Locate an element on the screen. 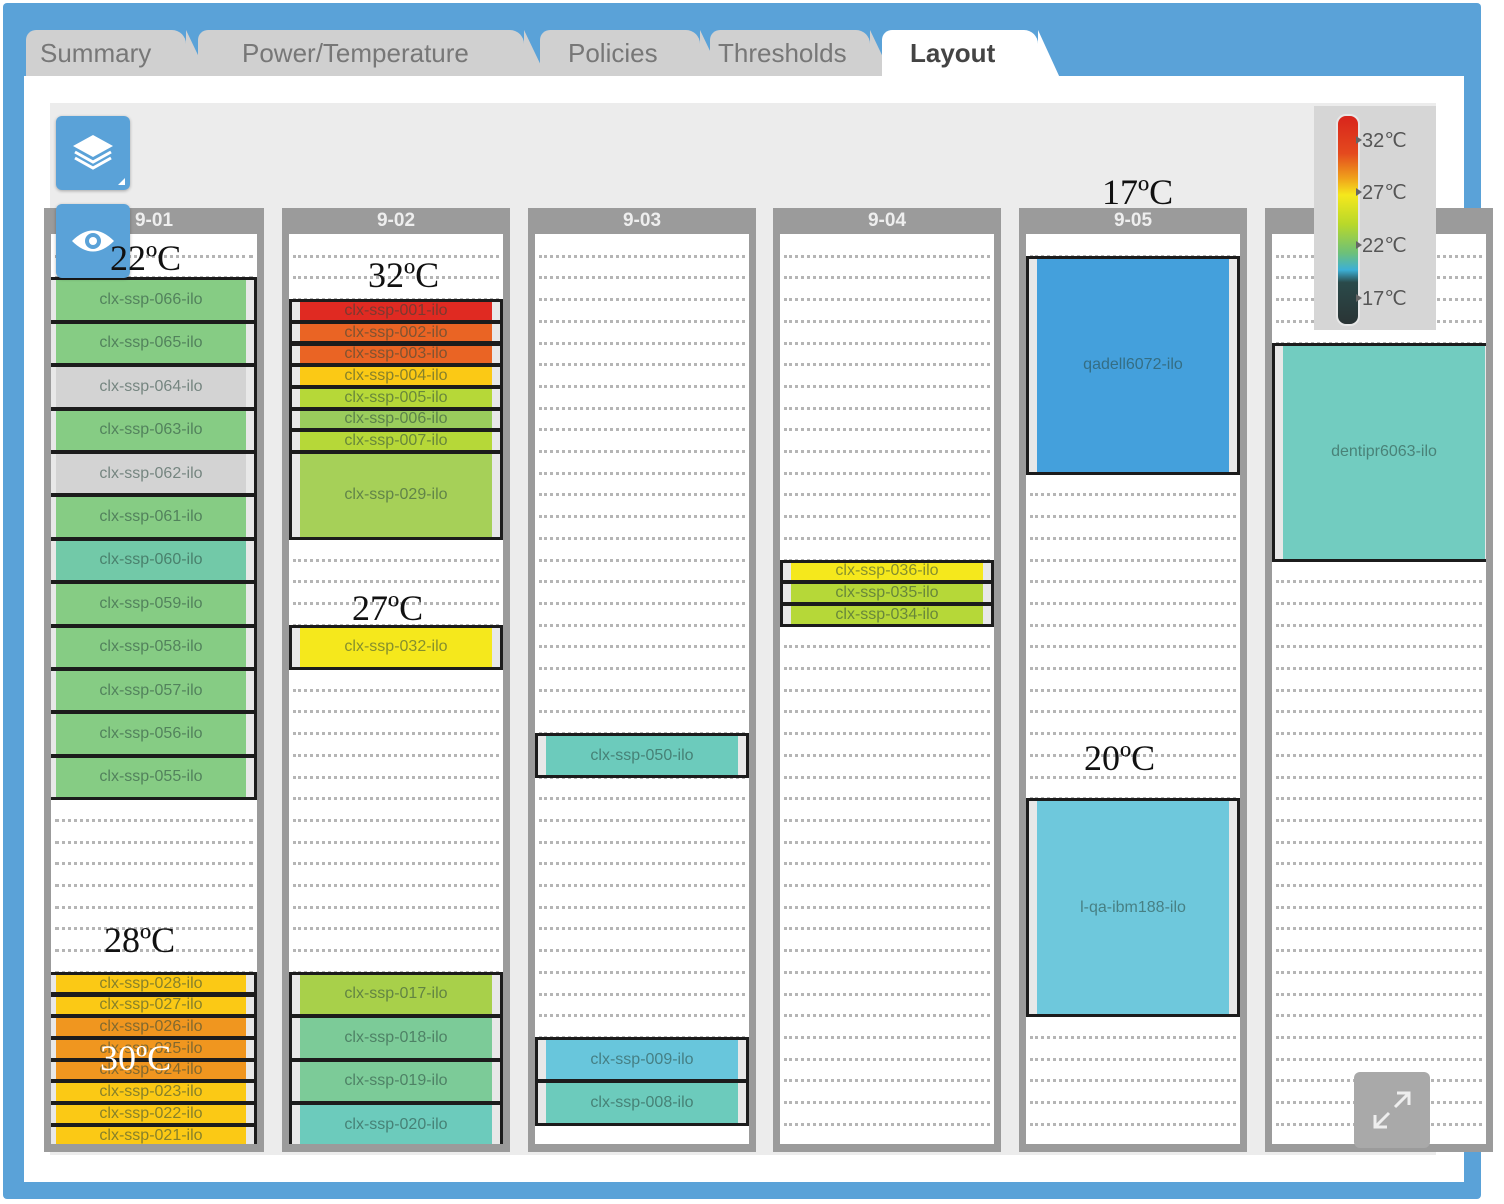  server-device: clx-ssp-009-ilo is located at coordinates (642, 1059).